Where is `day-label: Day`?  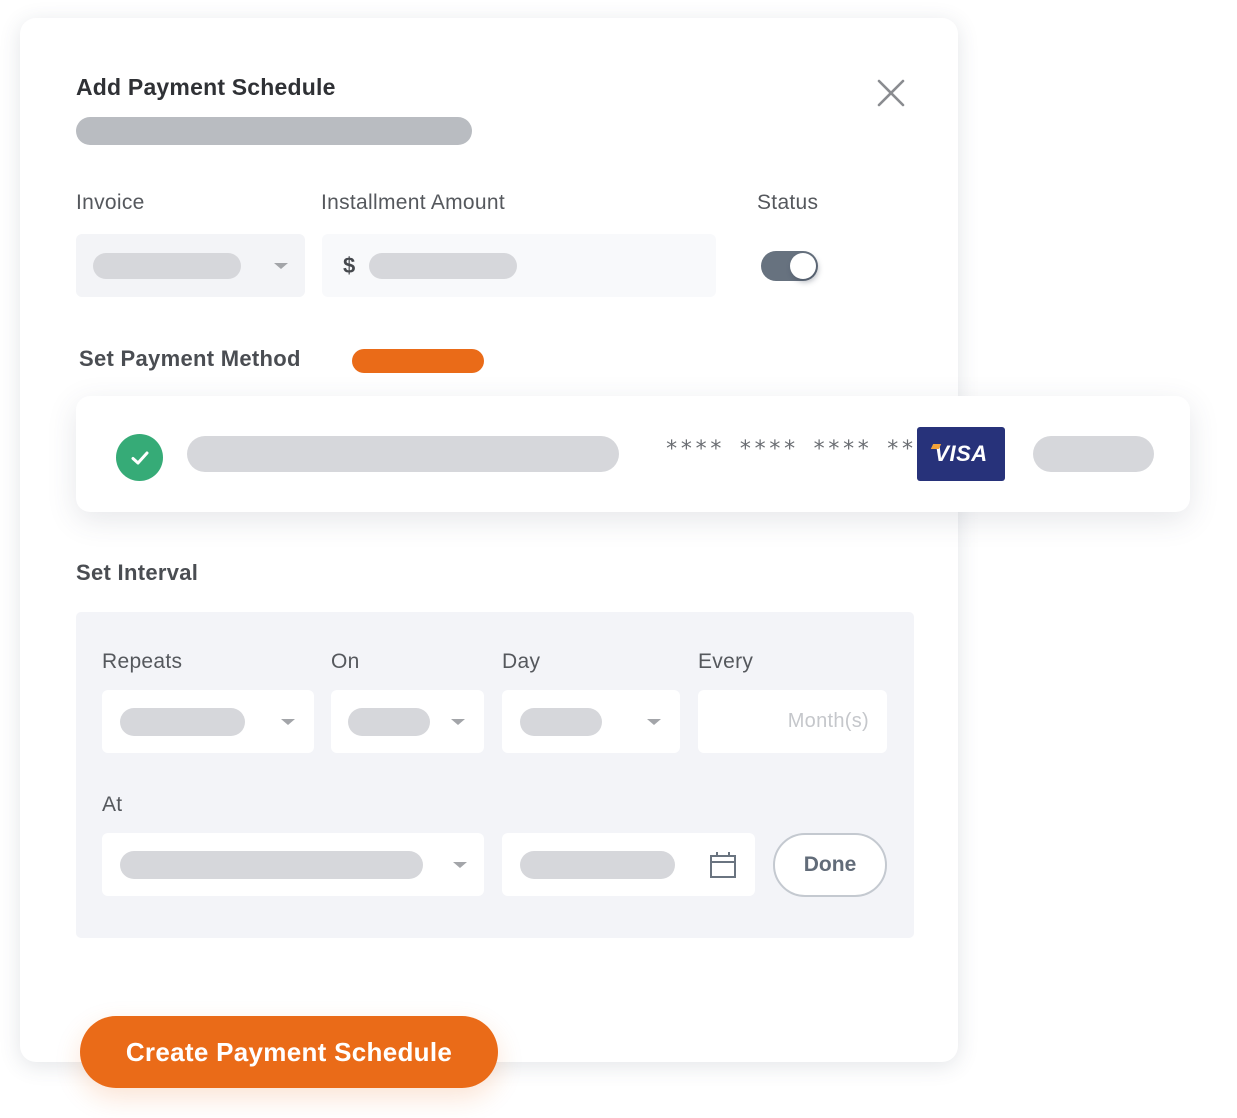 day-label: Day is located at coordinates (521, 661).